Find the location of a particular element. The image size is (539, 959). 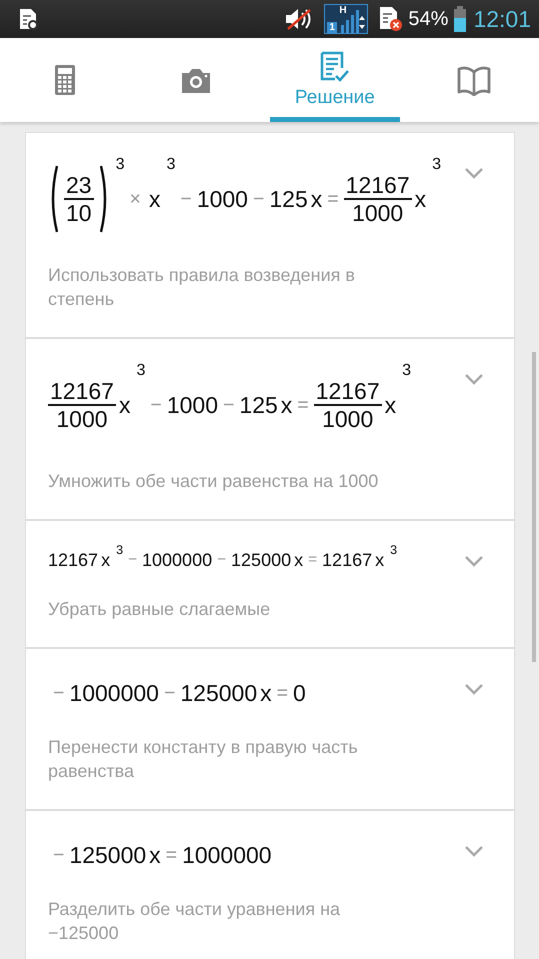

battery-icon is located at coordinates (460, 19).